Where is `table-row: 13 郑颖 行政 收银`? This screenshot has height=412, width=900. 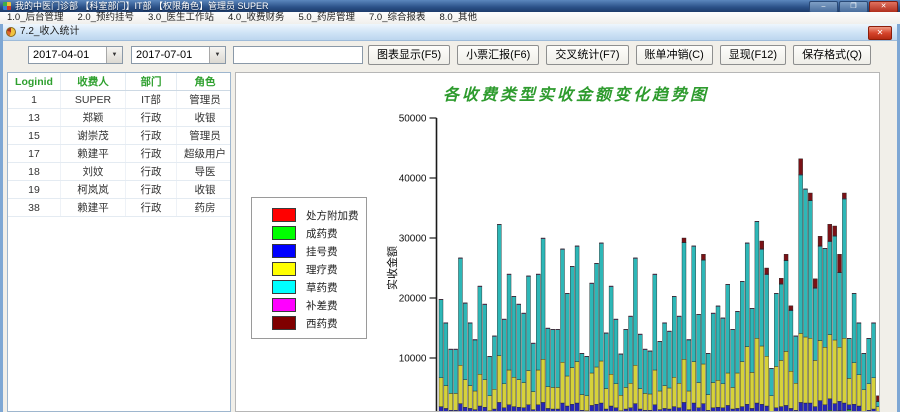 table-row: 13 郑颖 行政 收银 is located at coordinates (119, 117).